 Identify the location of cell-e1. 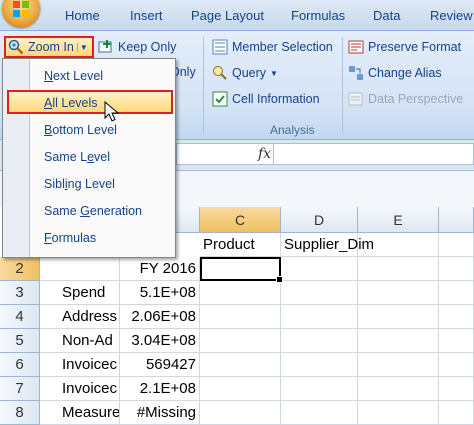
(398, 245).